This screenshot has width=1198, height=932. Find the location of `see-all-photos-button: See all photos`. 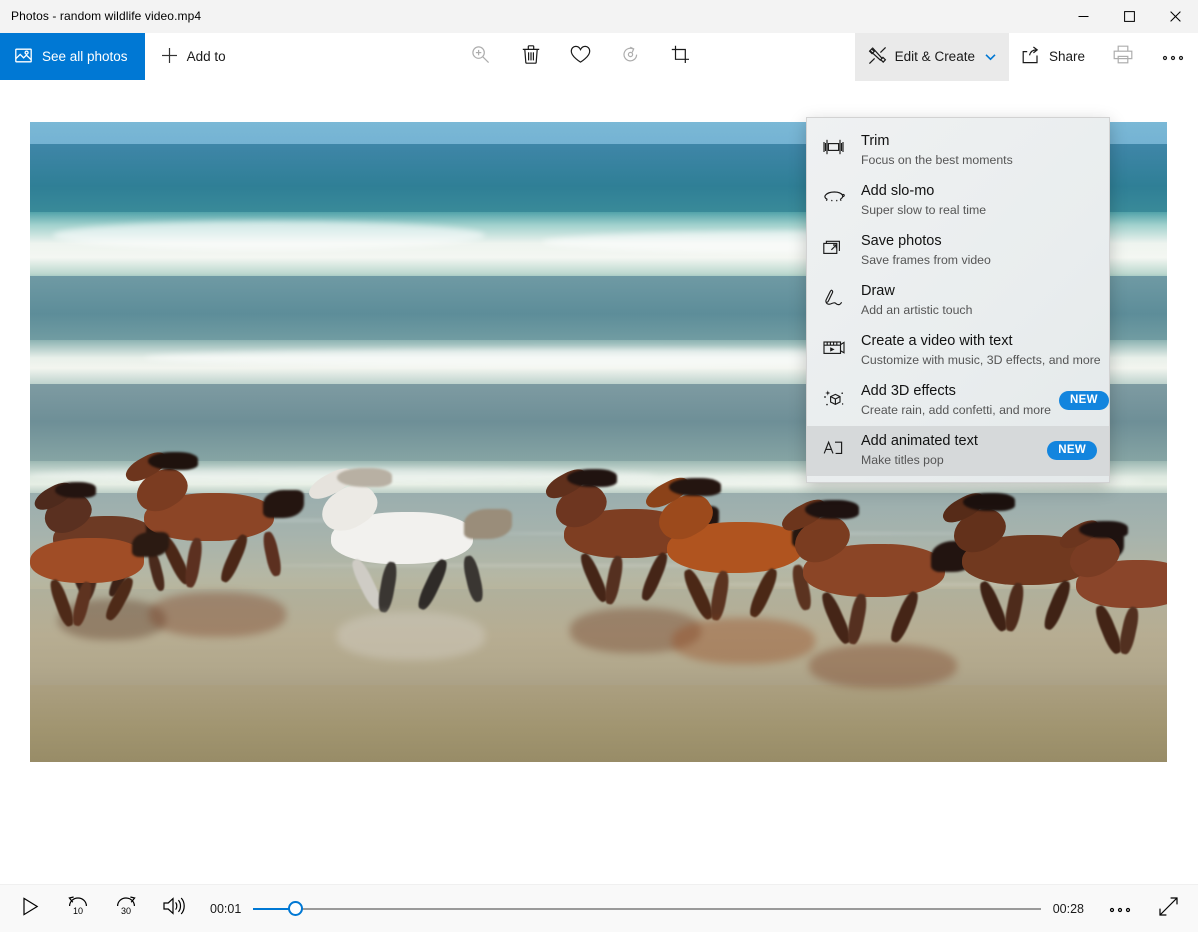

see-all-photos-button: See all photos is located at coordinates (72, 56).